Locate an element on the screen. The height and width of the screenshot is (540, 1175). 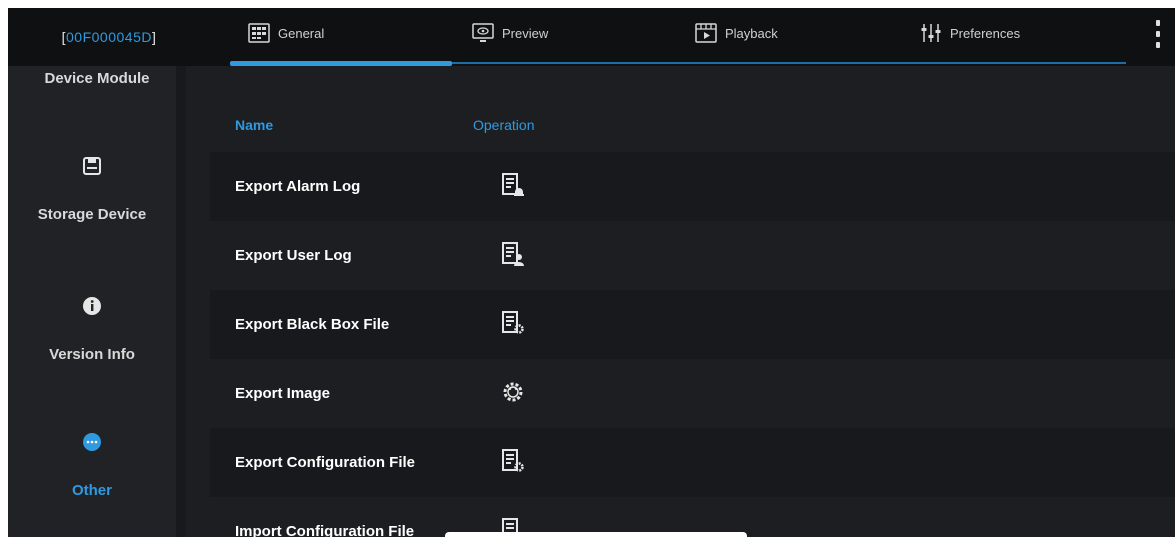
device-id-label: [ 00F000045D ] is located at coordinates (109, 37).